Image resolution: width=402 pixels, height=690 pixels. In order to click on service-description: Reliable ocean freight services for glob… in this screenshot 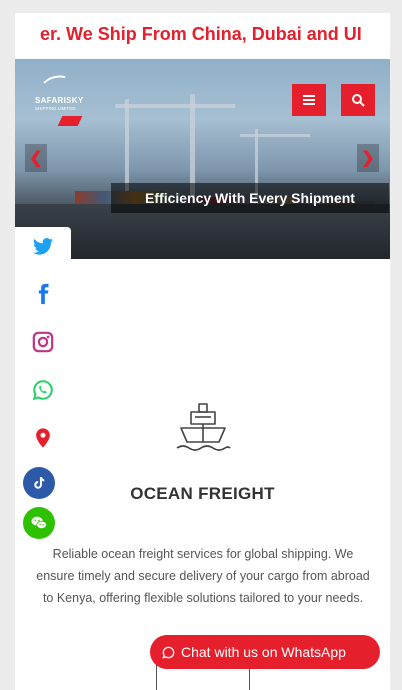, I will do `click(203, 576)`.